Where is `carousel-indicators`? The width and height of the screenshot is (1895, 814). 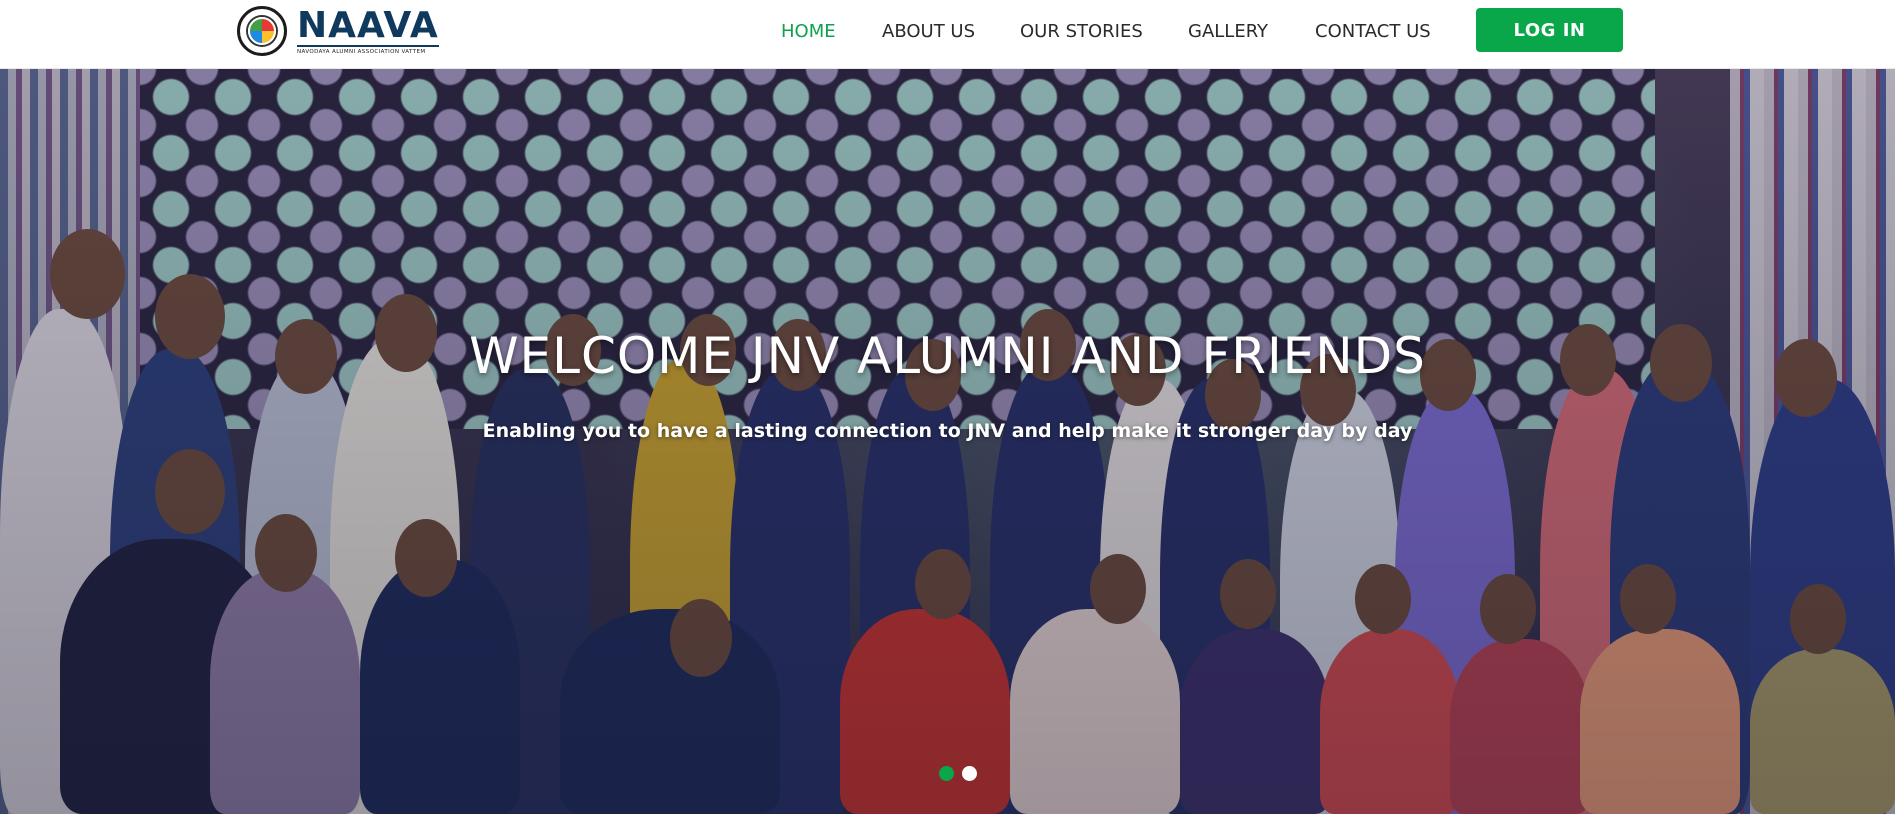 carousel-indicators is located at coordinates (958, 773).